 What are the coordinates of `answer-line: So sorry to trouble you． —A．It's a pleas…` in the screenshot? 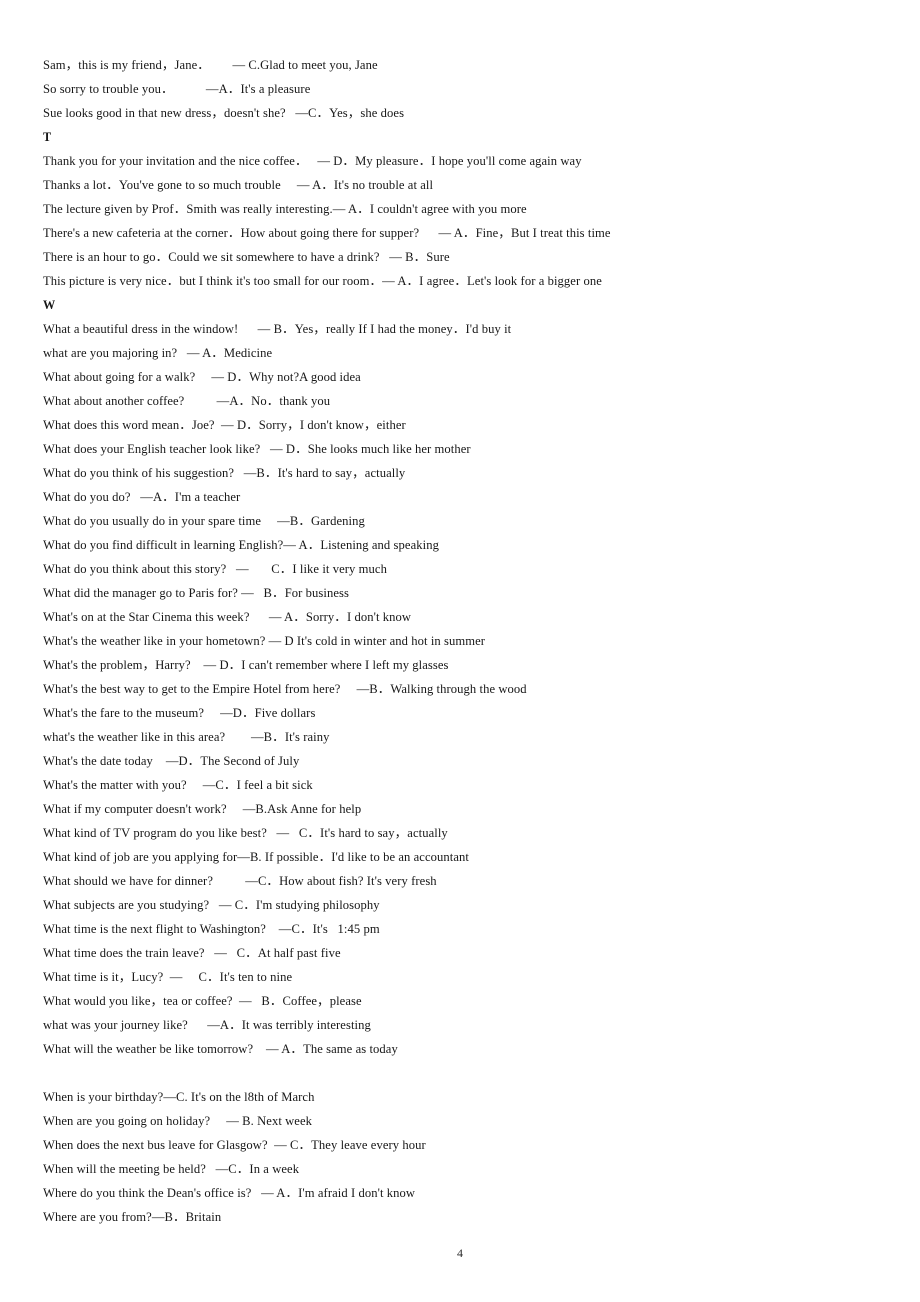 It's located at (177, 89).